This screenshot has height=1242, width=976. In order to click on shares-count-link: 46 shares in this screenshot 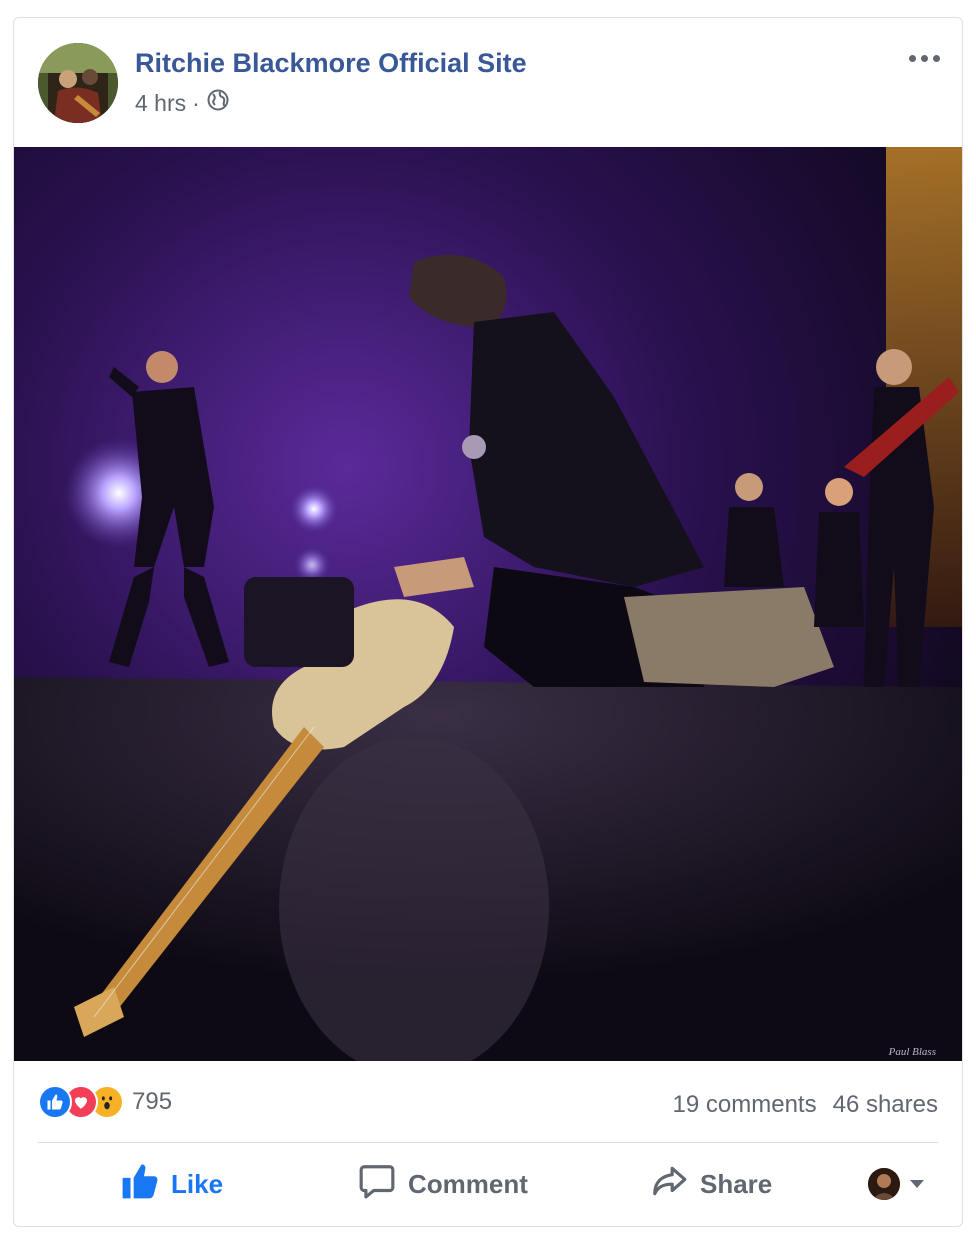, I will do `click(885, 1105)`.